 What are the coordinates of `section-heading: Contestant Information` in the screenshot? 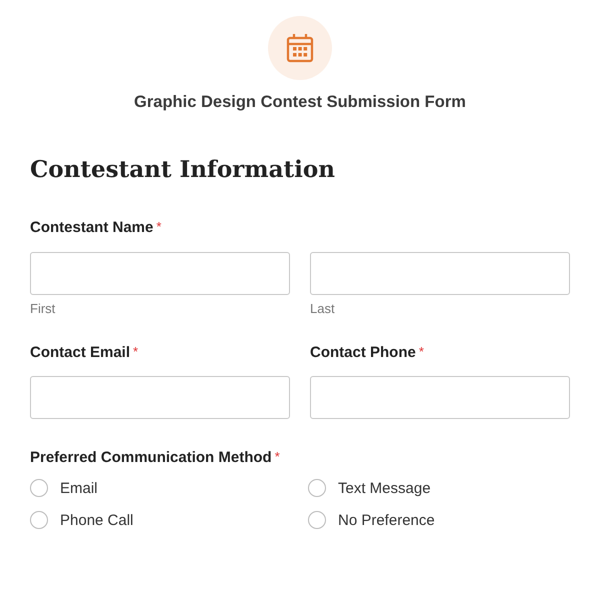 It's located at (183, 169).